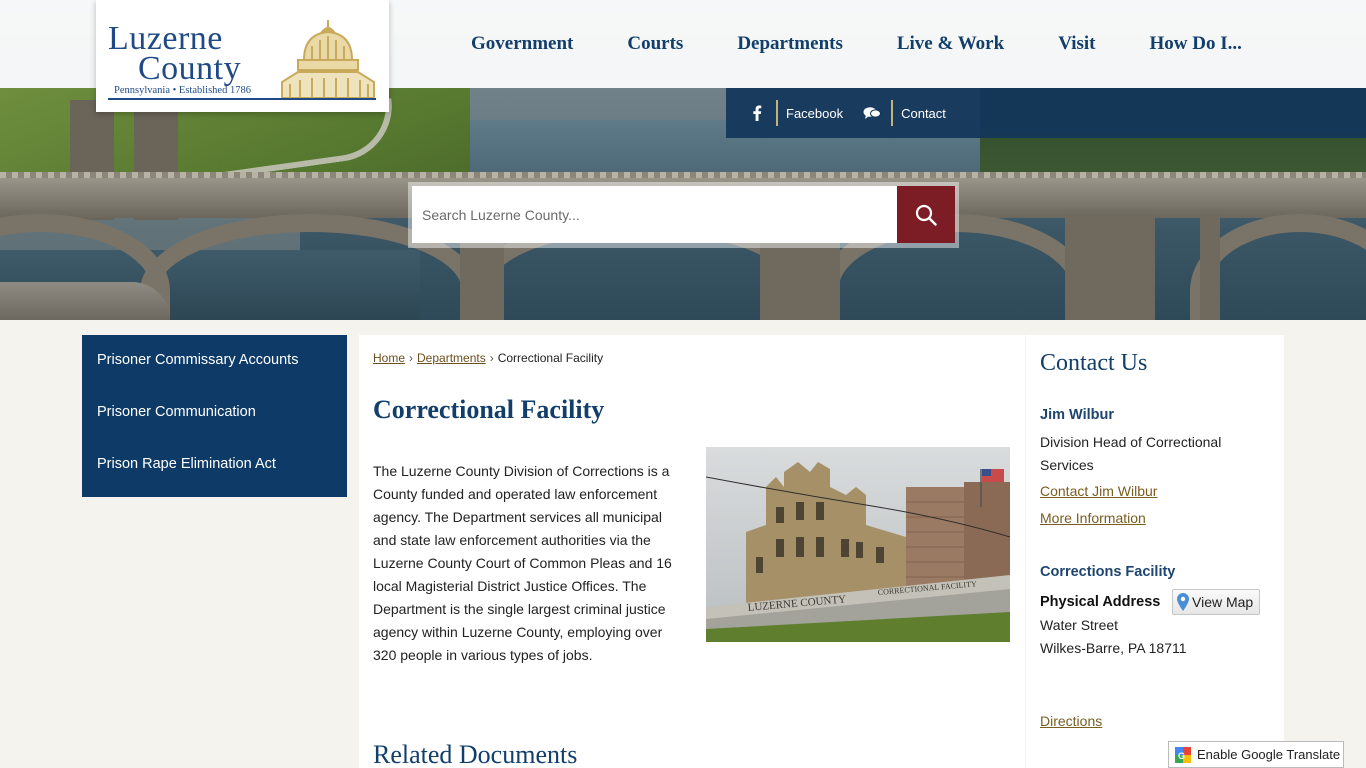  I want to click on sidebar-item-communication: Prisoner Communication, so click(214, 413).